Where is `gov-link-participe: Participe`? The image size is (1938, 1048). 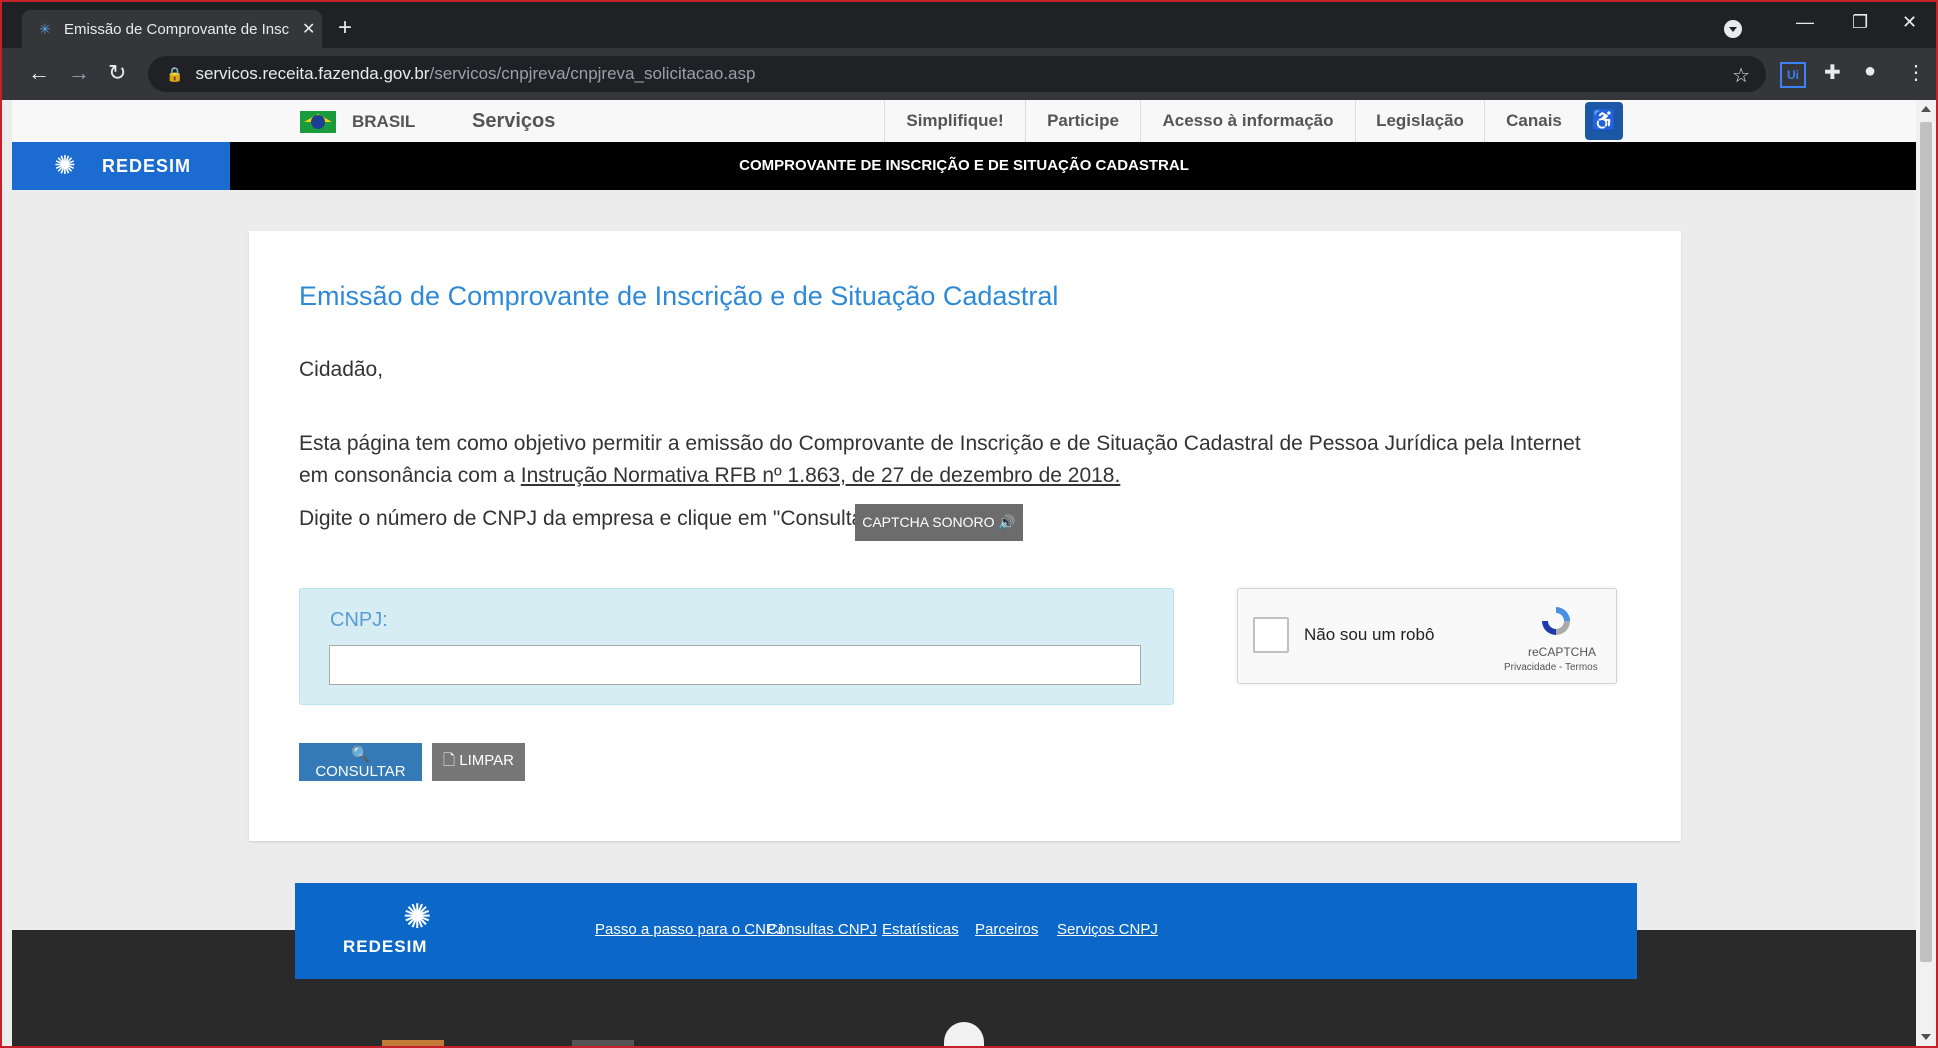 gov-link-participe: Participe is located at coordinates (1082, 121).